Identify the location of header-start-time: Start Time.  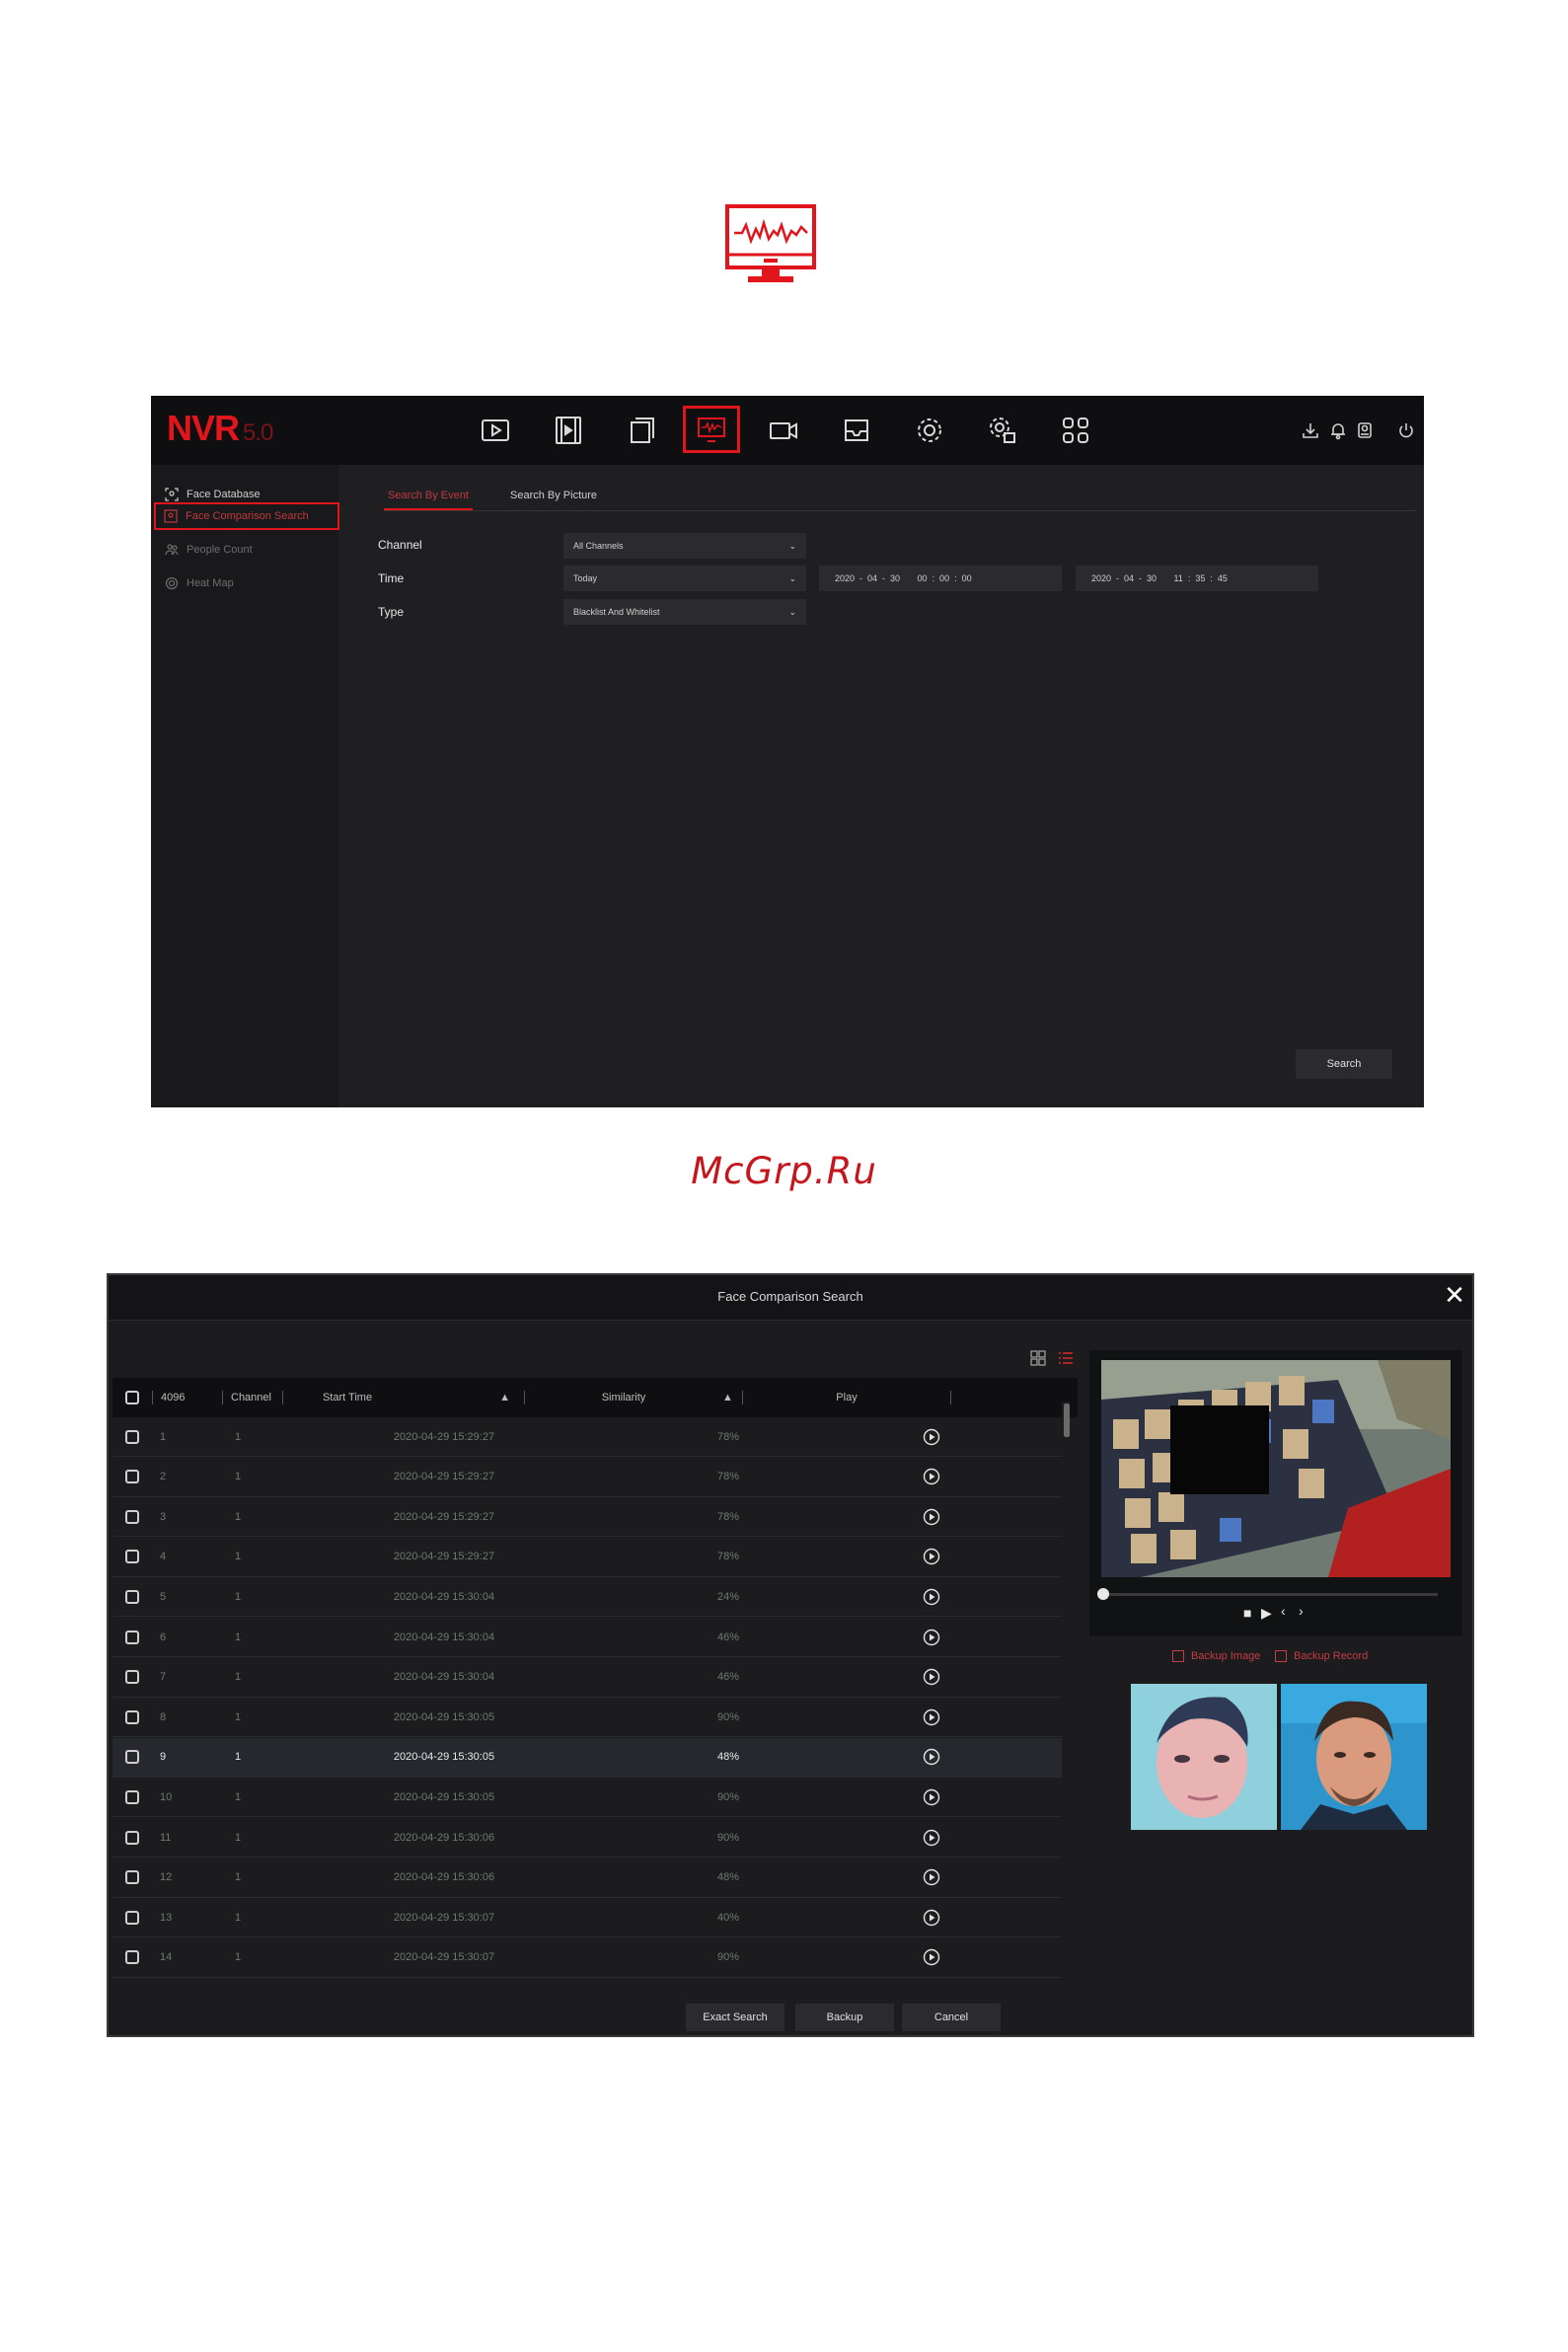
(347, 1398).